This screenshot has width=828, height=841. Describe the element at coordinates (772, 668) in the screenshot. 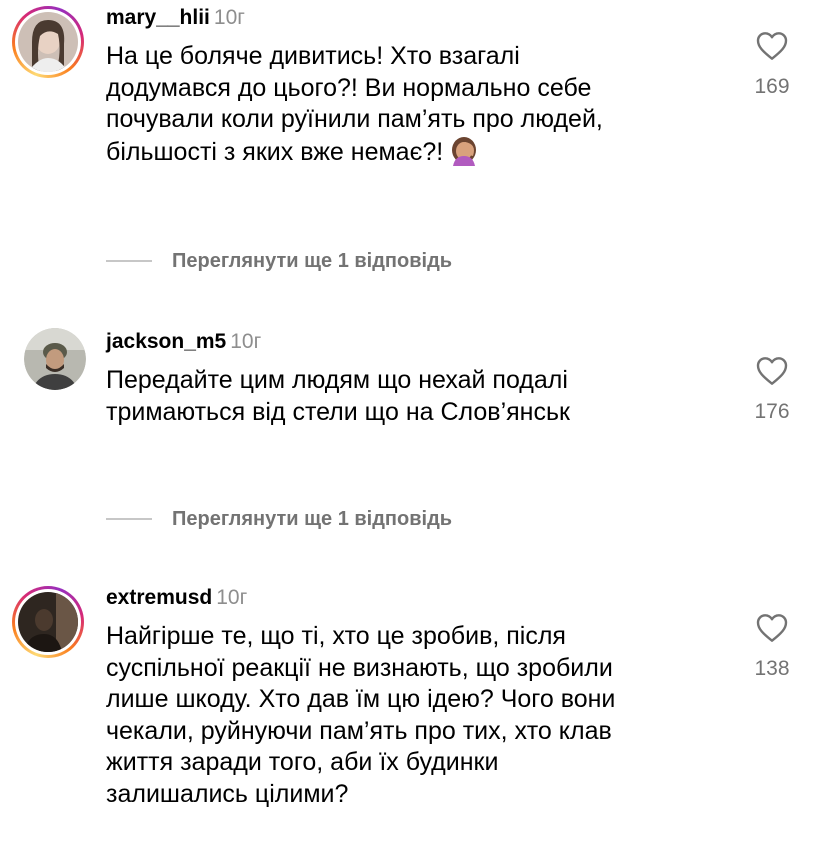

I see `like-count: 138` at that location.